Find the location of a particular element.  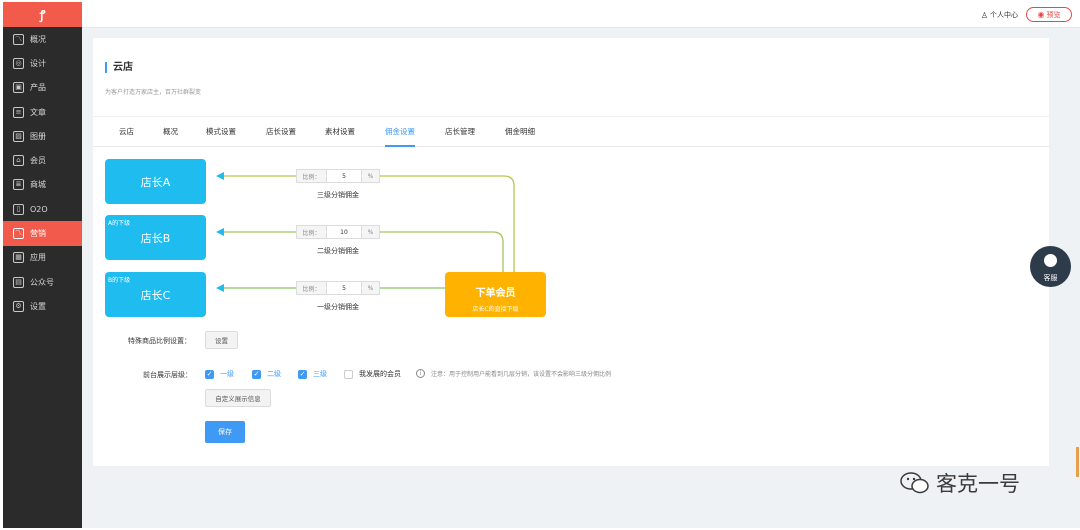

ratio-input-1: 比例： 10% is located at coordinates (338, 232).